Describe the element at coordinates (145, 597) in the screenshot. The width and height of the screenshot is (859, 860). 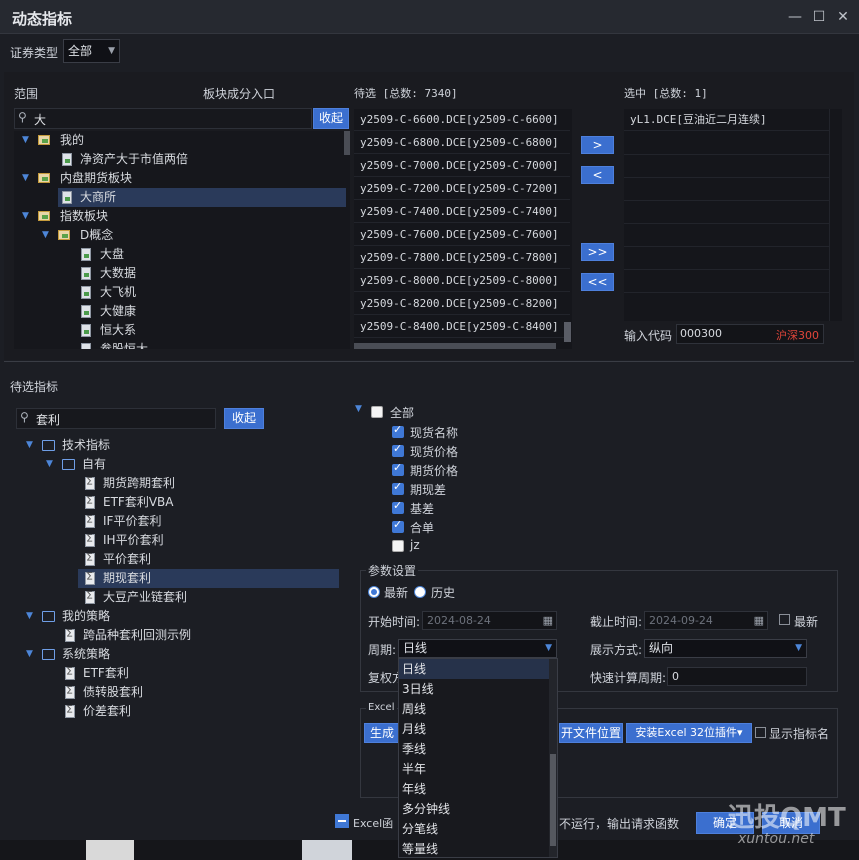
I see `indicator-item: 大豆产业链套利` at that location.